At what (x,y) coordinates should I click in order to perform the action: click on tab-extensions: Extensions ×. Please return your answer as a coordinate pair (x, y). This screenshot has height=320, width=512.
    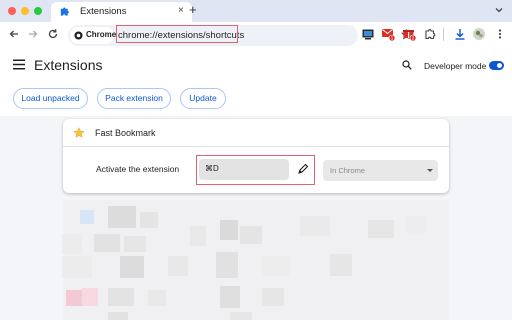
    Looking at the image, I should click on (121, 12).